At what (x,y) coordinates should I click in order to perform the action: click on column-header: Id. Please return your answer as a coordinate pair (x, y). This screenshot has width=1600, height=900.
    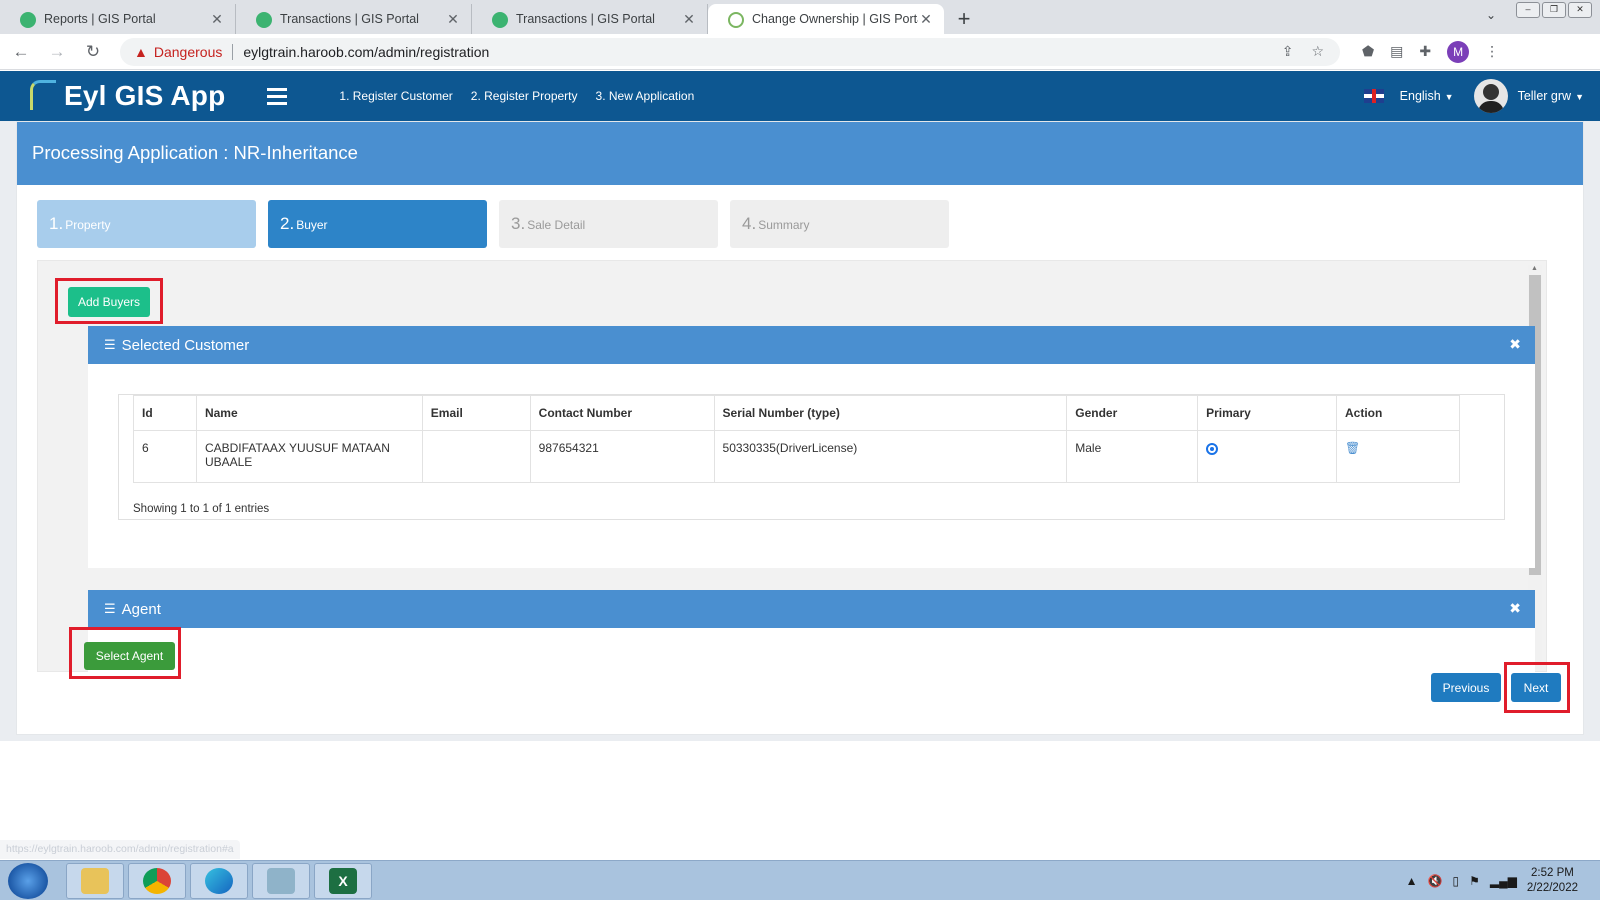
    Looking at the image, I should click on (165, 413).